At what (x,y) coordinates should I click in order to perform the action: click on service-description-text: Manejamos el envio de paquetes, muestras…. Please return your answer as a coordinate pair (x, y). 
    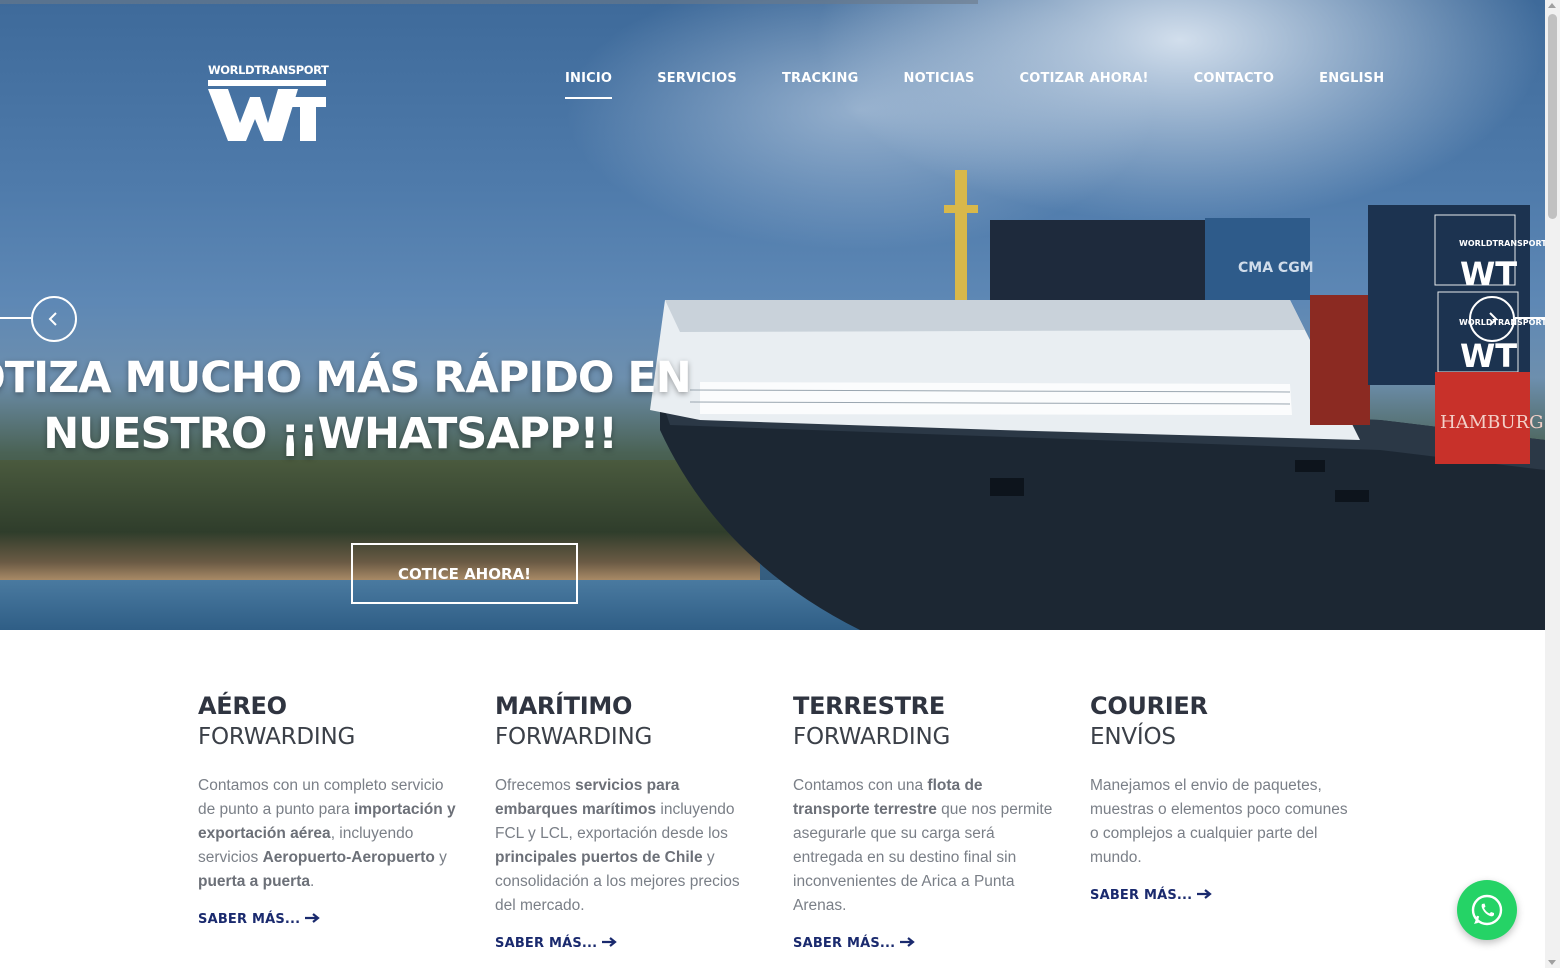
    Looking at the image, I should click on (1219, 821).